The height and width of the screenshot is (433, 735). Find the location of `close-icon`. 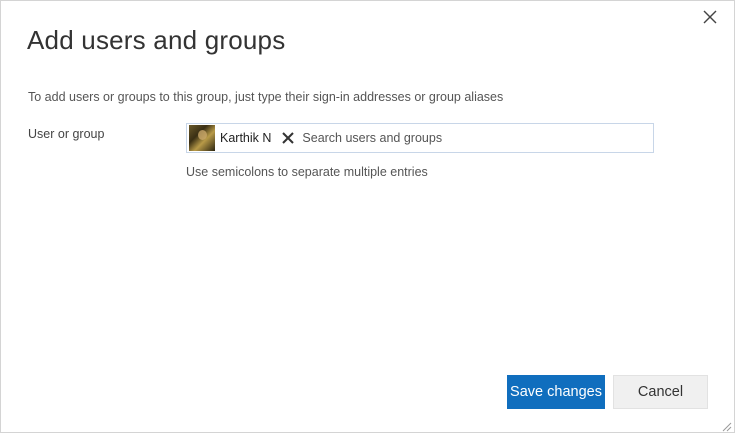

close-icon is located at coordinates (710, 17).